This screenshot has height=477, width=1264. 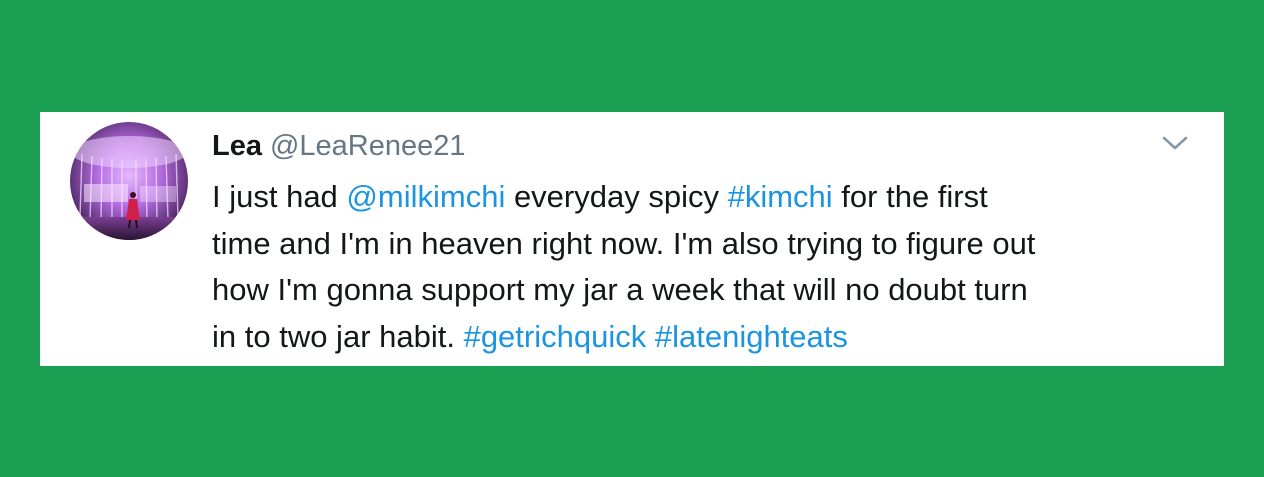 I want to click on avatar, so click(x=129, y=181).